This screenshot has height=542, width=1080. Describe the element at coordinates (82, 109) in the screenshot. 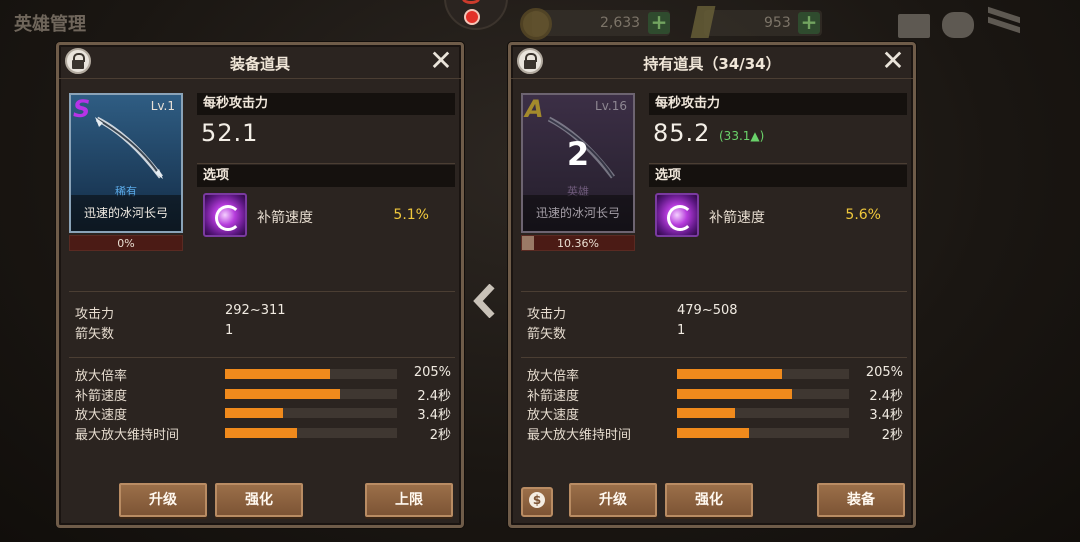

I see `grade-badge: S` at that location.